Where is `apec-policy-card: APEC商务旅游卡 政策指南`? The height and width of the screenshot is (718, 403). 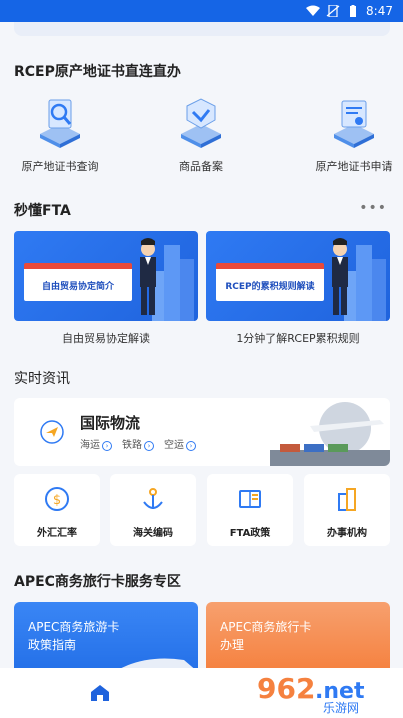 apec-policy-card: APEC商务旅游卡 政策指南 is located at coordinates (106, 637).